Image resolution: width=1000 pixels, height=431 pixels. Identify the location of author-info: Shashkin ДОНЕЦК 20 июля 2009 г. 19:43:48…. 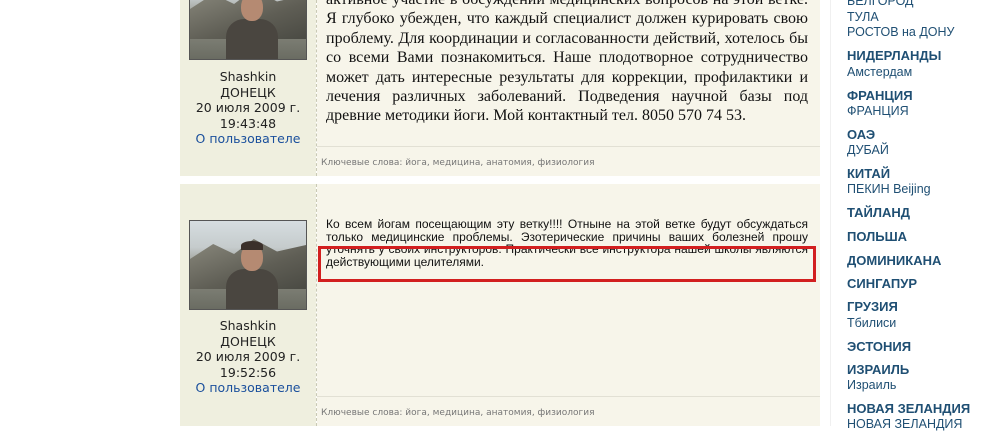
(248, 108).